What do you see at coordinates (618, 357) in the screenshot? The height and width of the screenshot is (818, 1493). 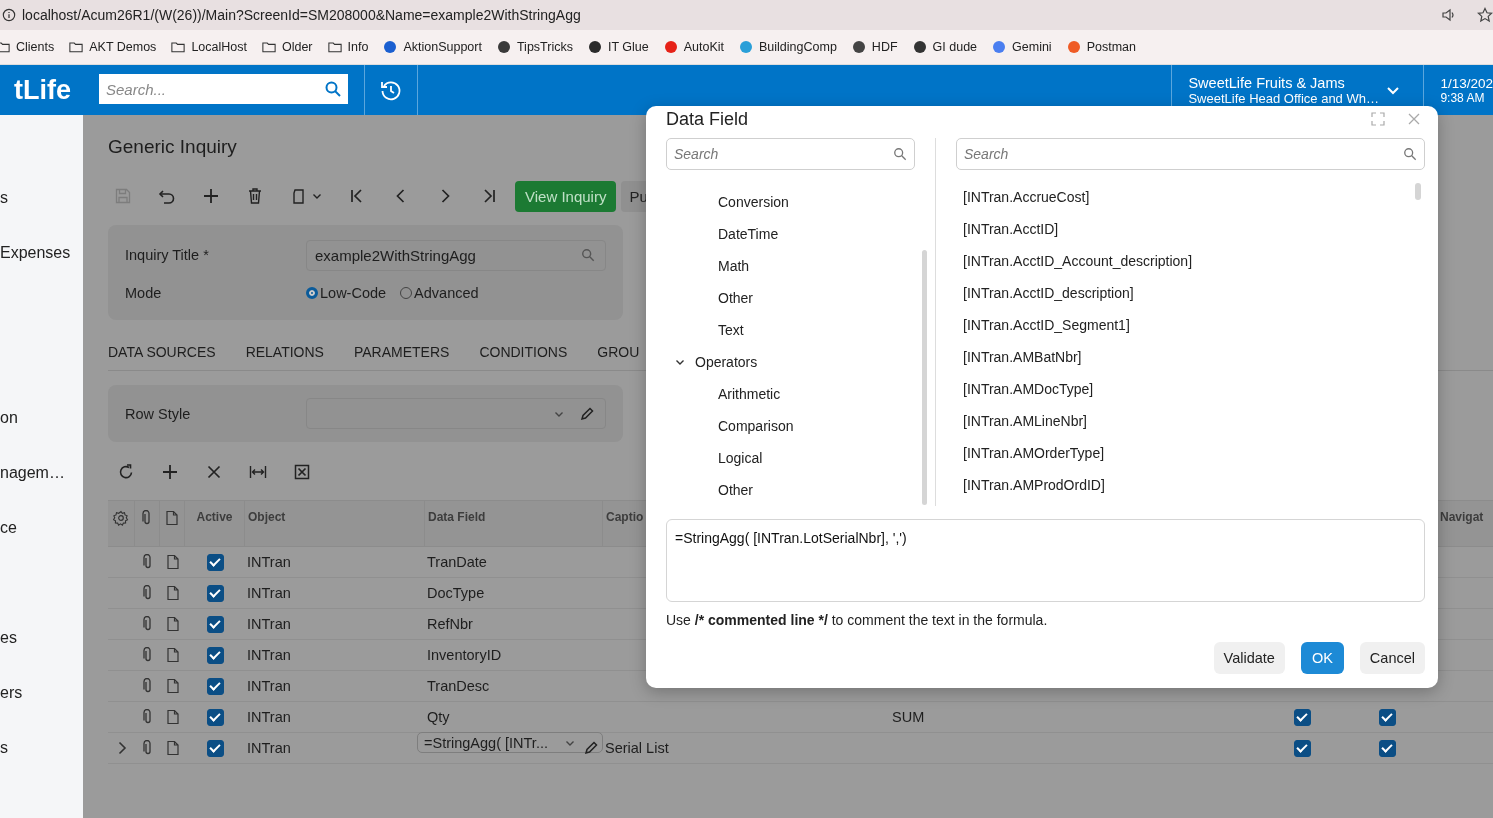 I see `tab: GROU` at bounding box center [618, 357].